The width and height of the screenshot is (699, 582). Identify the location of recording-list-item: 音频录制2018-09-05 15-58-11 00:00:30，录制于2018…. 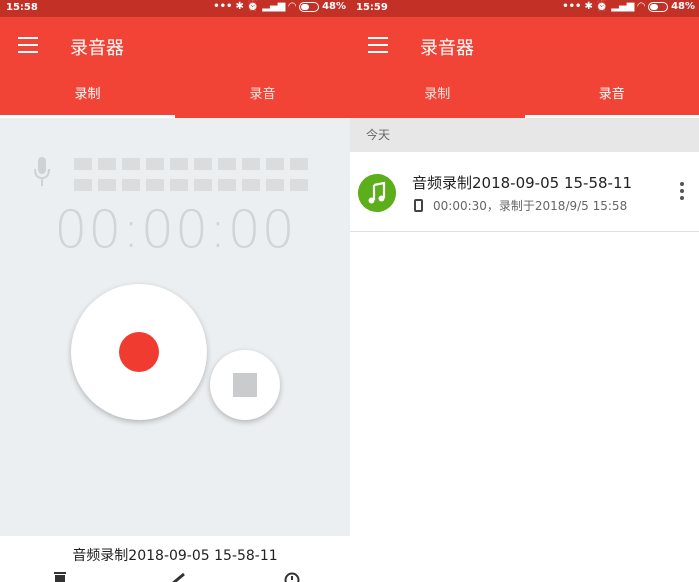
(524, 192).